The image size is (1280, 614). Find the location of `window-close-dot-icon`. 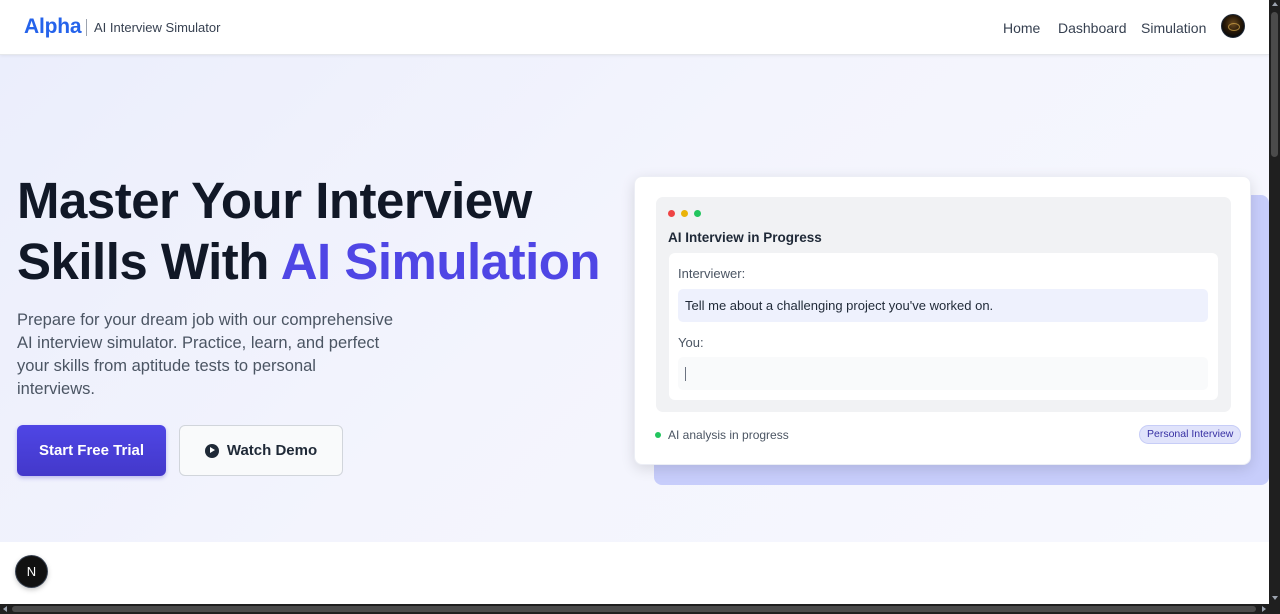

window-close-dot-icon is located at coordinates (671, 213).